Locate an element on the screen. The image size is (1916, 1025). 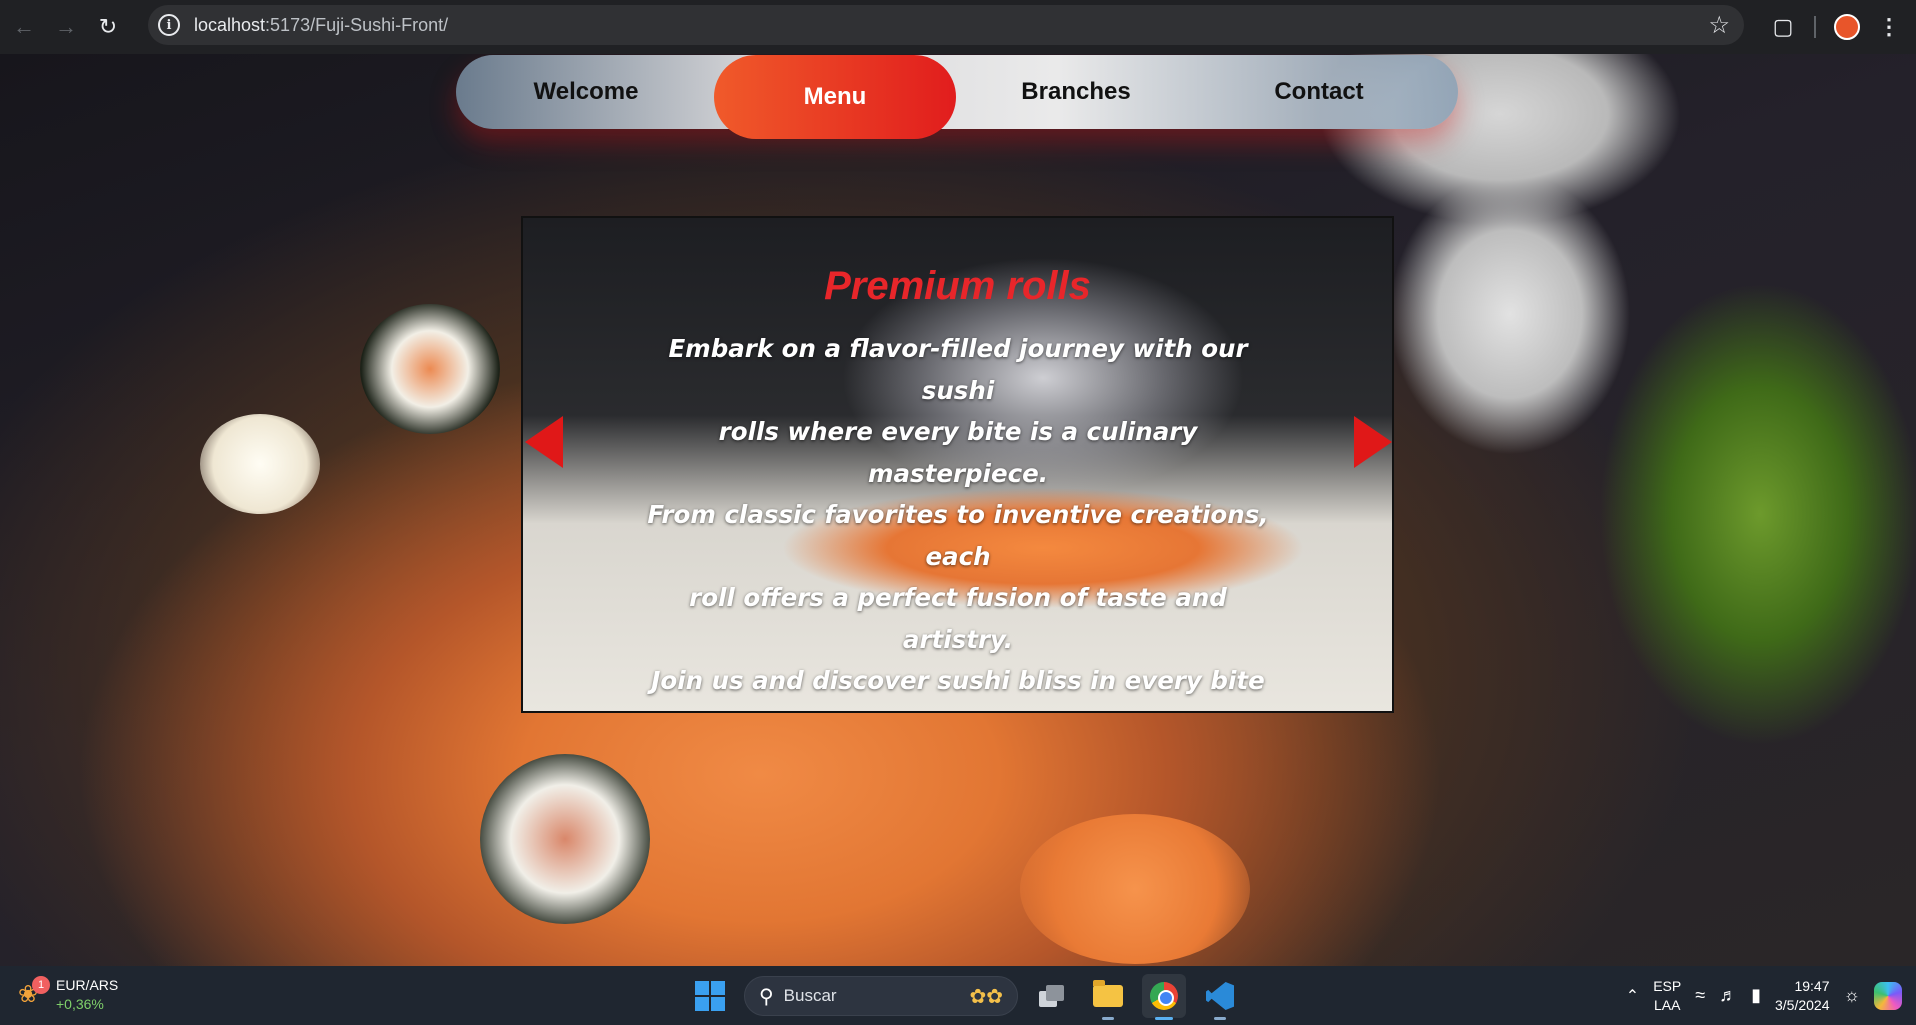
flowers-icon: ✿✿ is located at coordinates (986, 996).